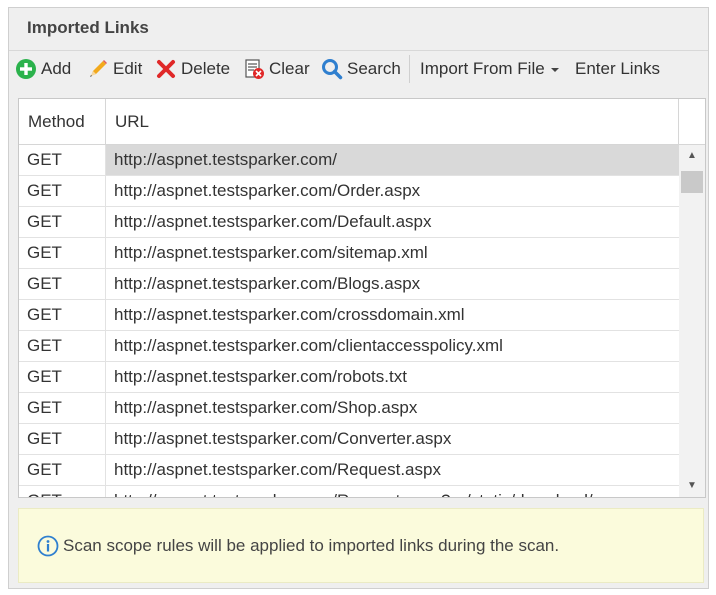 The width and height of the screenshot is (716, 595). Describe the element at coordinates (289, 68) in the screenshot. I see `clear-label: Clear` at that location.